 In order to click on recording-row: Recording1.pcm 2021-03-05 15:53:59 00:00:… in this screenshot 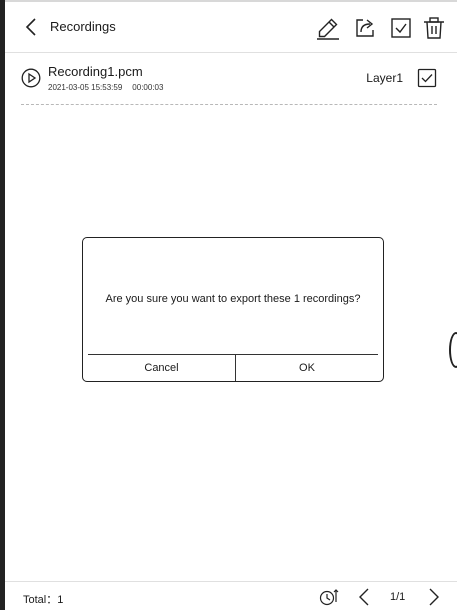, I will do `click(229, 83)`.